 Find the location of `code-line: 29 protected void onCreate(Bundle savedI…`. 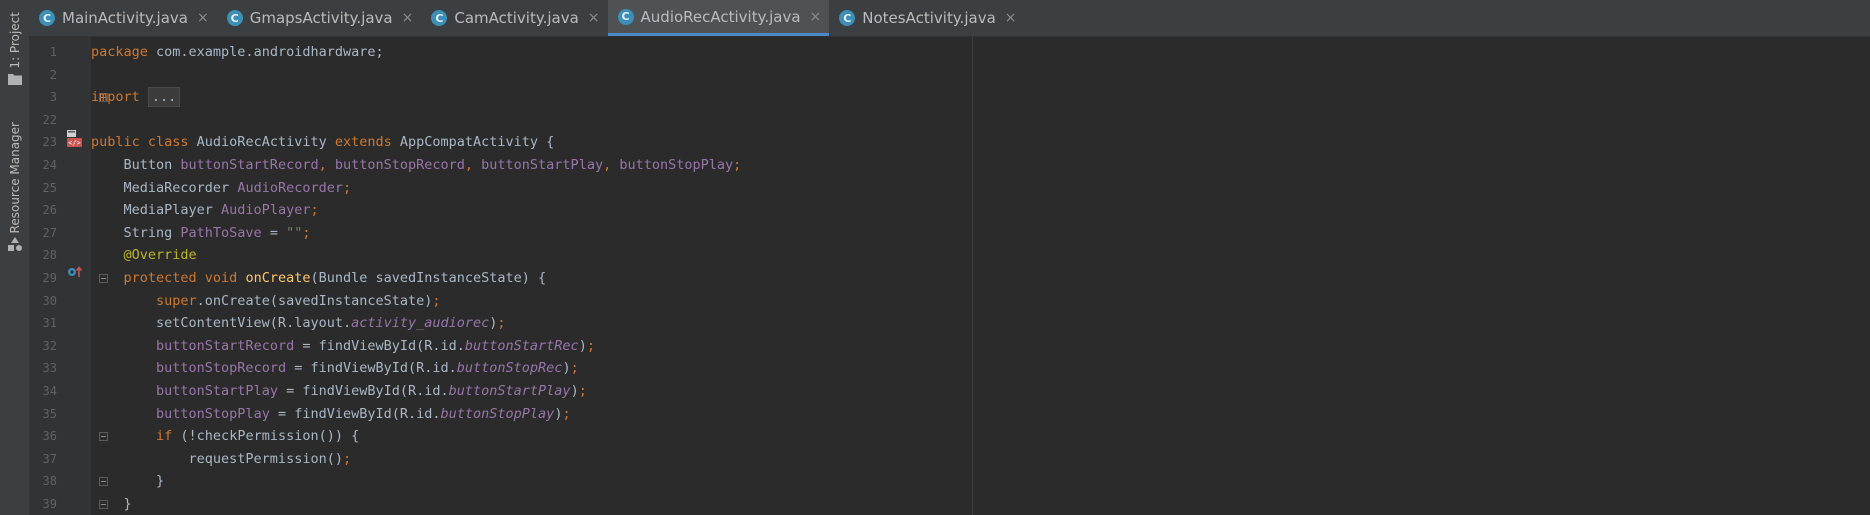

code-line: 29 protected void onCreate(Bundle savedI… is located at coordinates (949, 278).